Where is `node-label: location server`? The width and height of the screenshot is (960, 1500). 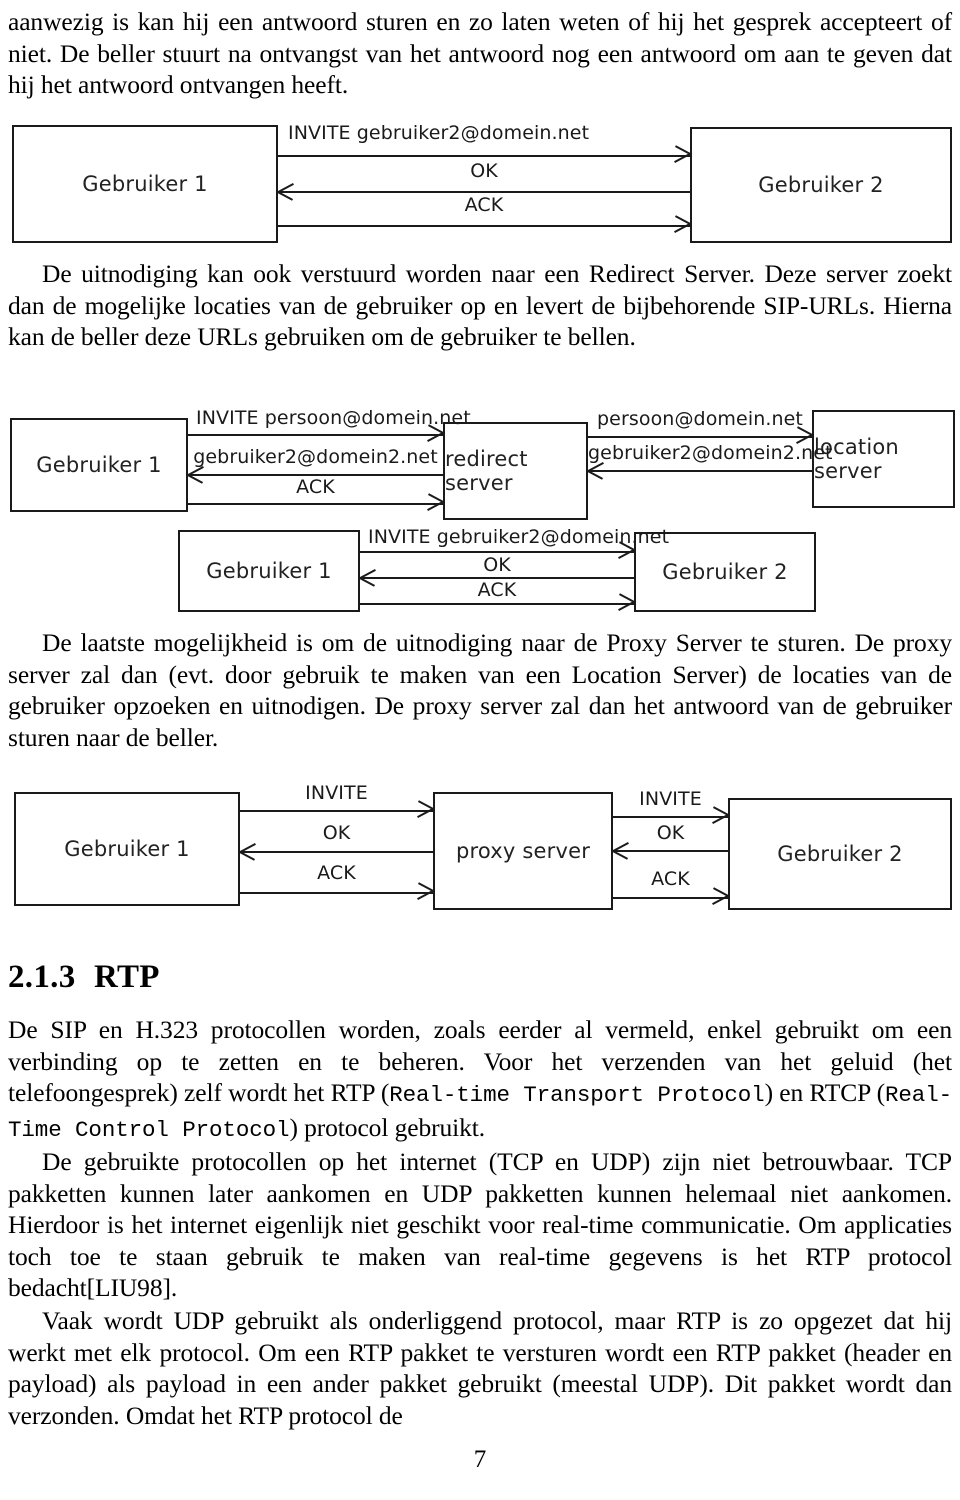
node-label: location server is located at coordinates (856, 459).